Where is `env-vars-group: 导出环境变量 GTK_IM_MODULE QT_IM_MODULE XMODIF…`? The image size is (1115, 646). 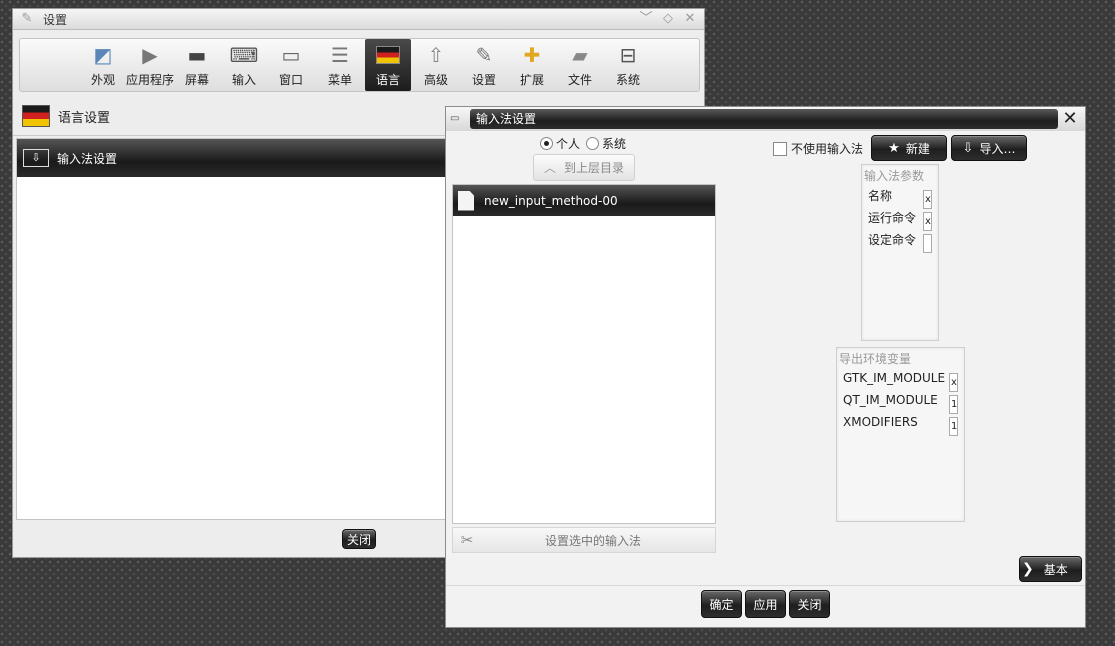
env-vars-group: 导出环境变量 GTK_IM_MODULE QT_IM_MODULE XMODIF… is located at coordinates (900, 434).